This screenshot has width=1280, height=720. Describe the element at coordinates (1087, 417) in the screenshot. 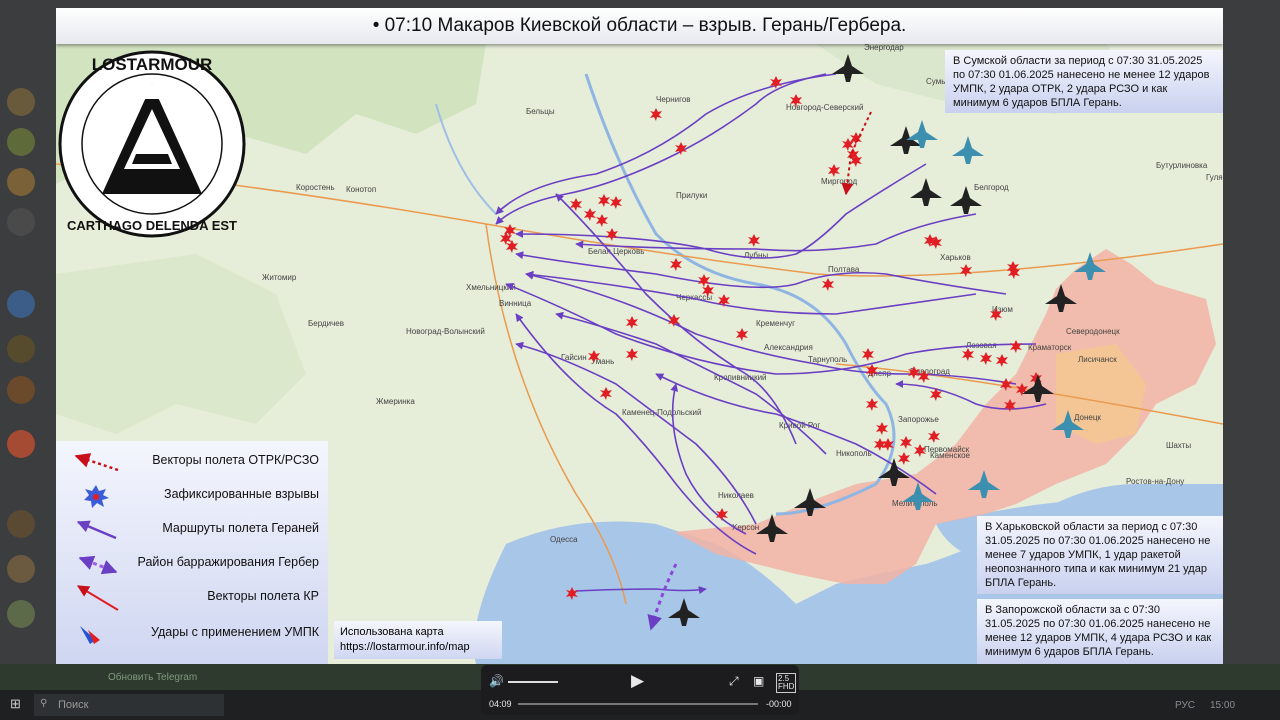

I see `city-label: Донецк` at that location.